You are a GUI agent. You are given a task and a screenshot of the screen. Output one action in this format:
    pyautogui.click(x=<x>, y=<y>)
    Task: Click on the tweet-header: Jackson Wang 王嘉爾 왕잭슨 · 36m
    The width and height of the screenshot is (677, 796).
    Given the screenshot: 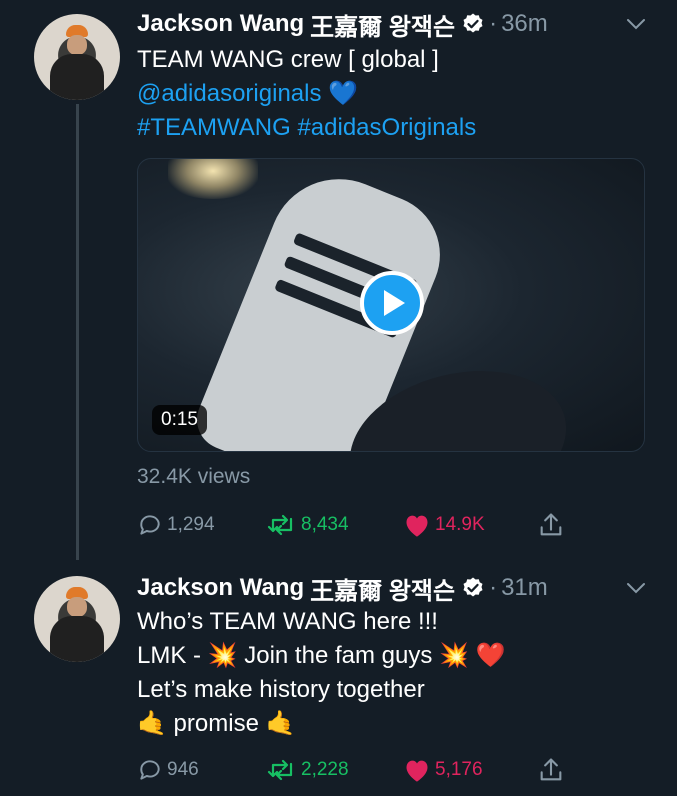 What is the action you would take?
    pyautogui.click(x=342, y=24)
    